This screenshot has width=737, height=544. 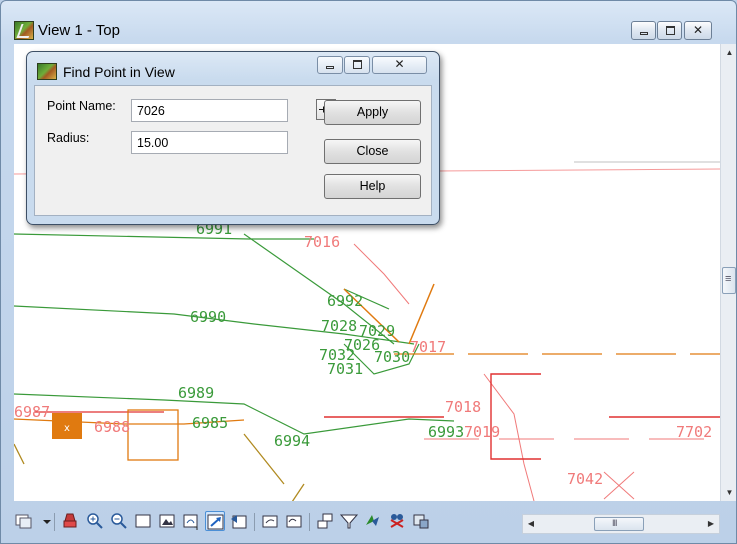 I want to click on dialog-close-button: ✕, so click(x=399, y=65).